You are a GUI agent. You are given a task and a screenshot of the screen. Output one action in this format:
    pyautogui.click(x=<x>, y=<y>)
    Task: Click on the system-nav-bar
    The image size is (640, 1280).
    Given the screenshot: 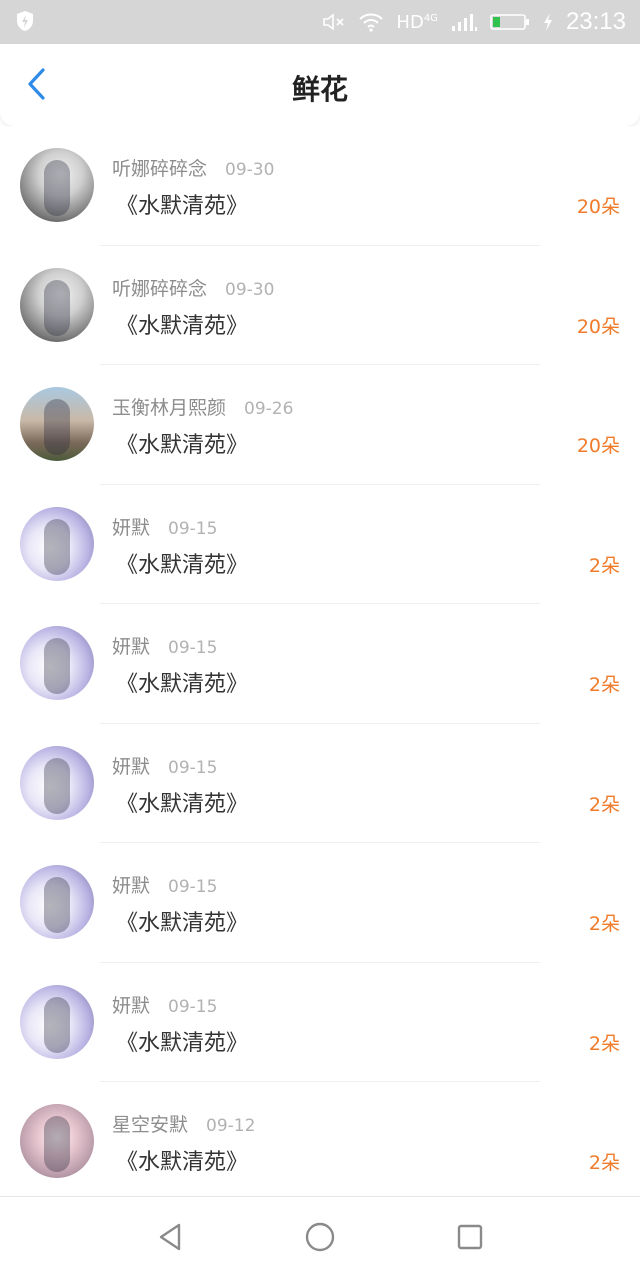 What is the action you would take?
    pyautogui.click(x=320, y=1238)
    